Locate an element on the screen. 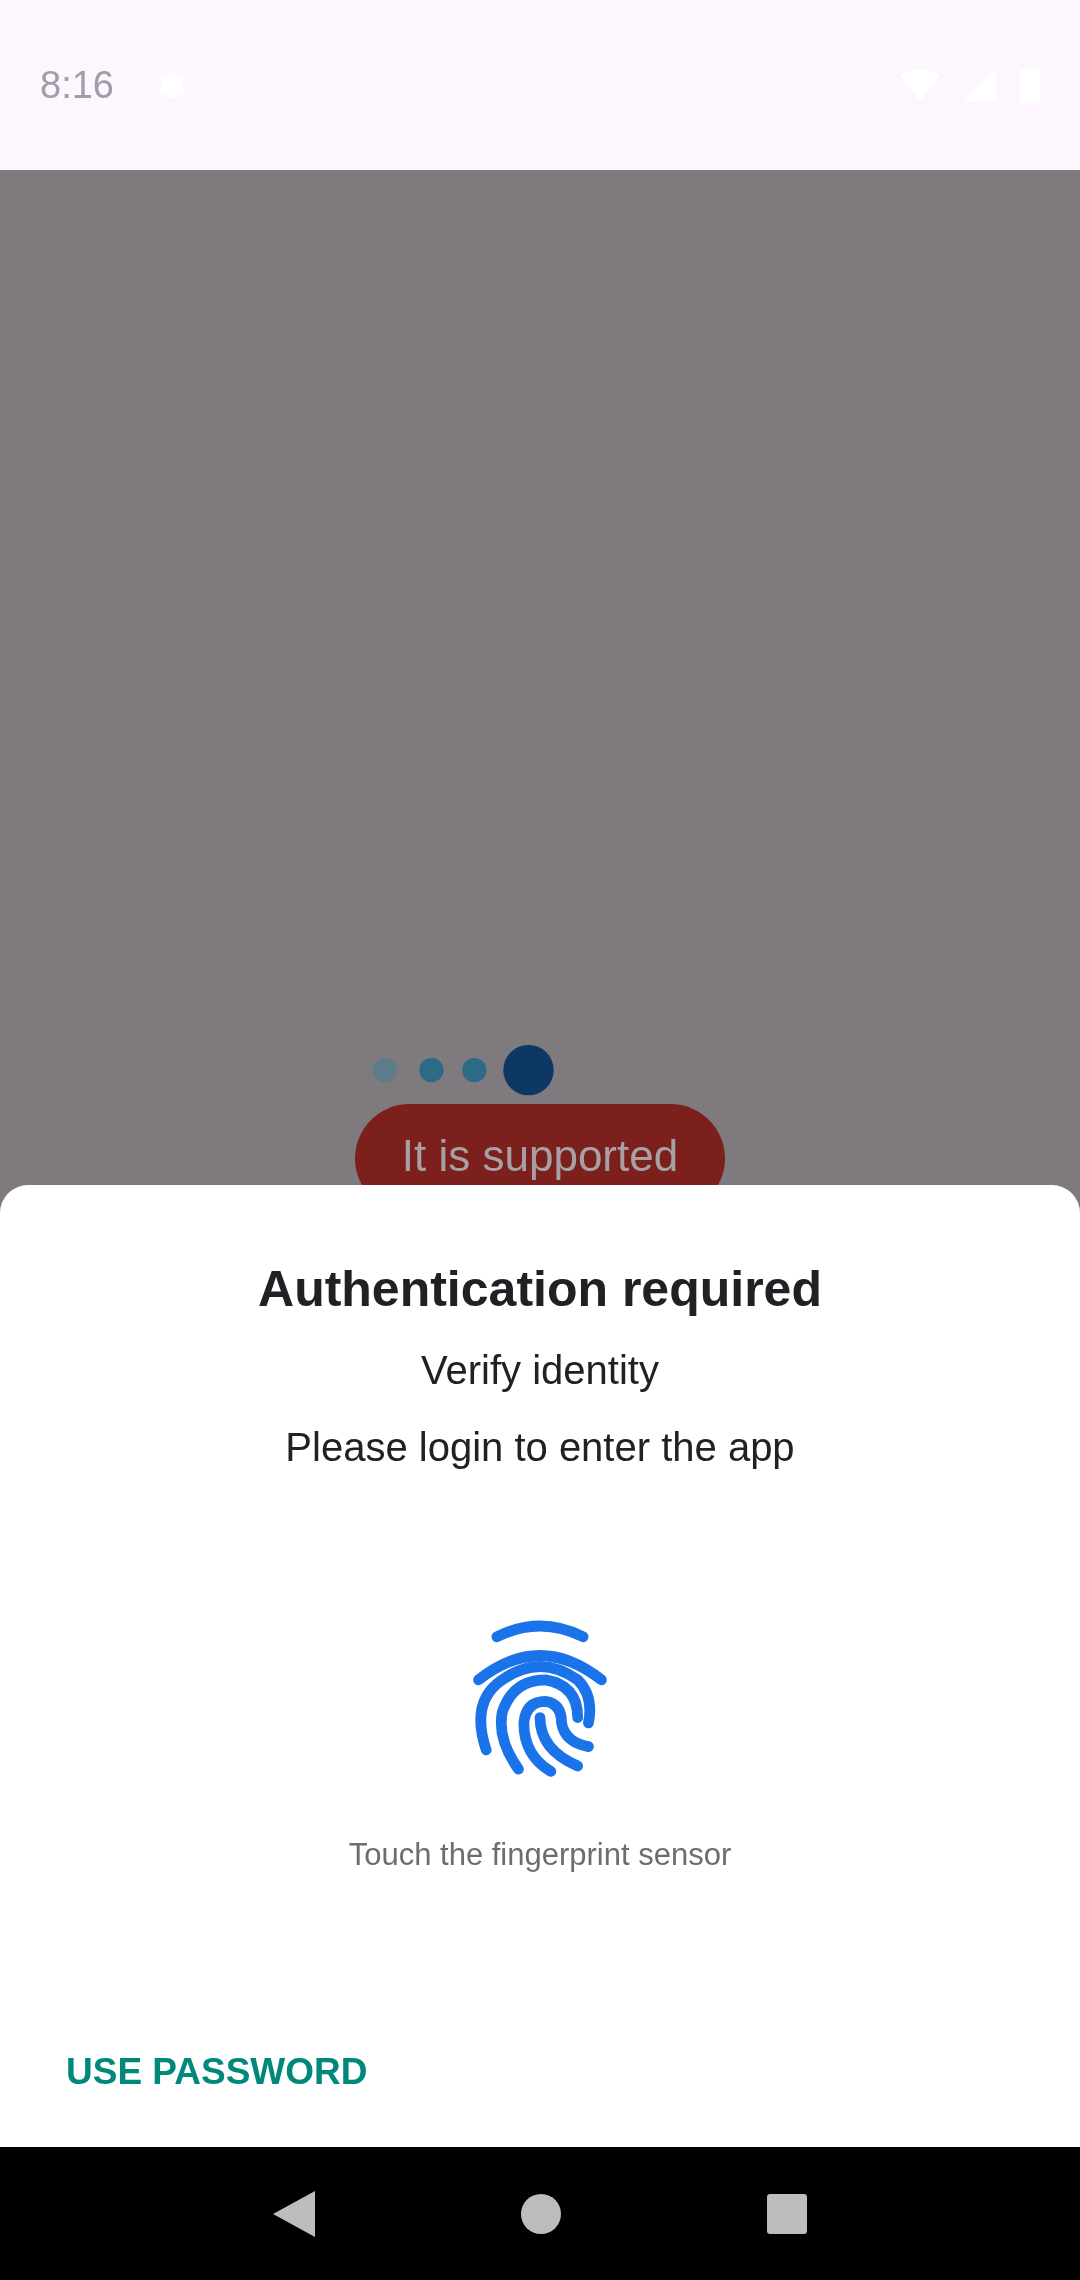  fingerprint-hint: Touch the fingerprint sensor is located at coordinates (540, 1855).